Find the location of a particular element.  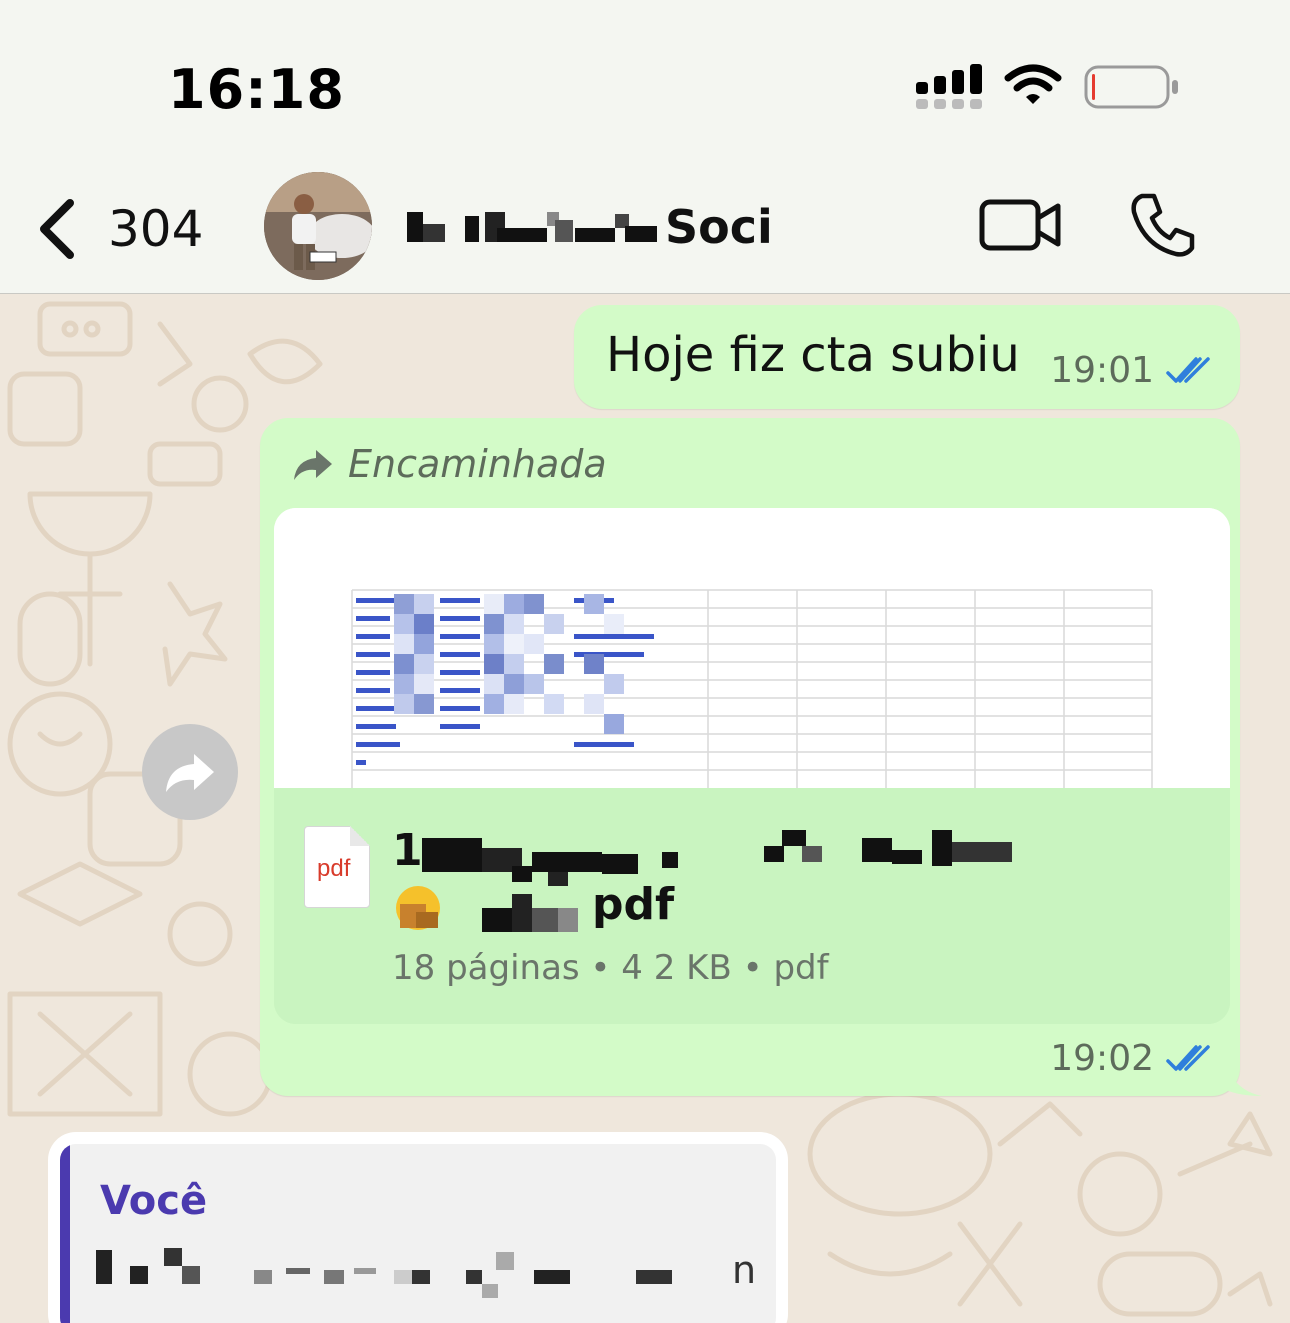

message-time: 19:01 is located at coordinates (1102, 370).